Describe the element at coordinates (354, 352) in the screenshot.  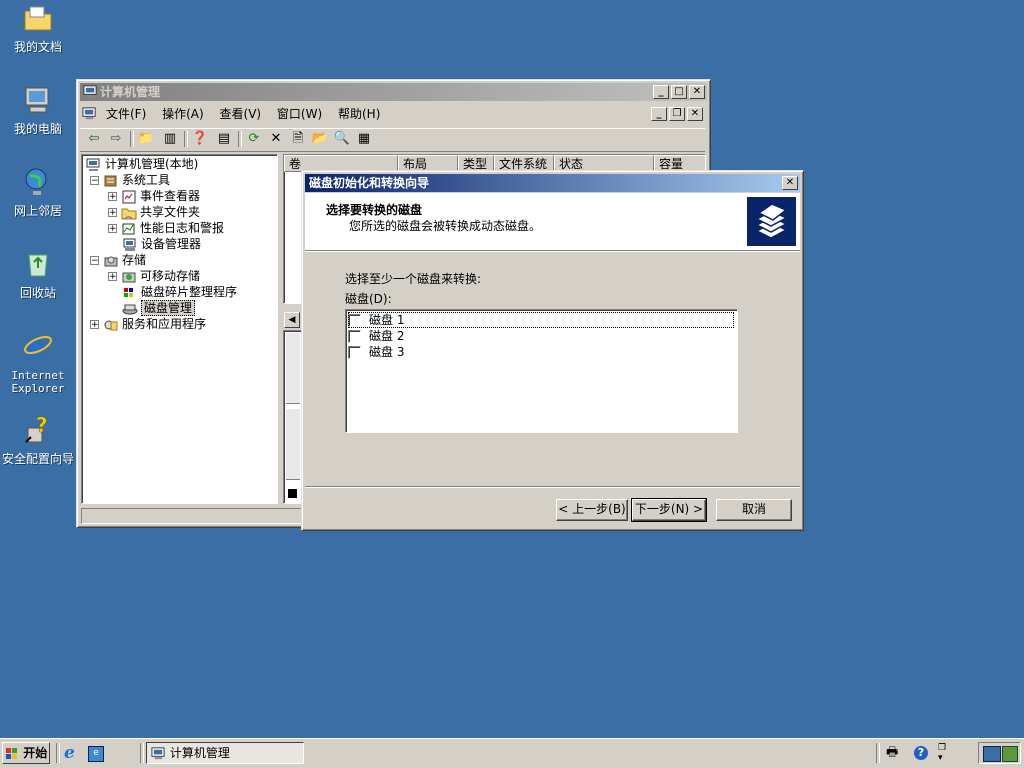
I see `disk-3-checkbox` at that location.